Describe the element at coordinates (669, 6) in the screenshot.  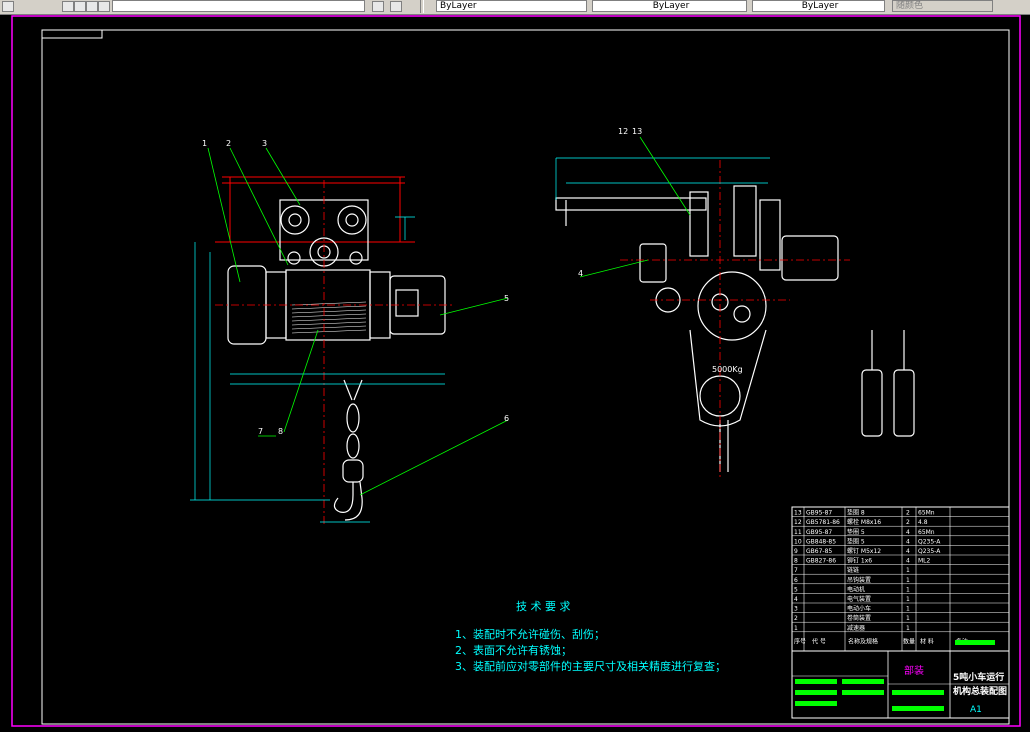
I see `linetype-select: ByLayer` at that location.